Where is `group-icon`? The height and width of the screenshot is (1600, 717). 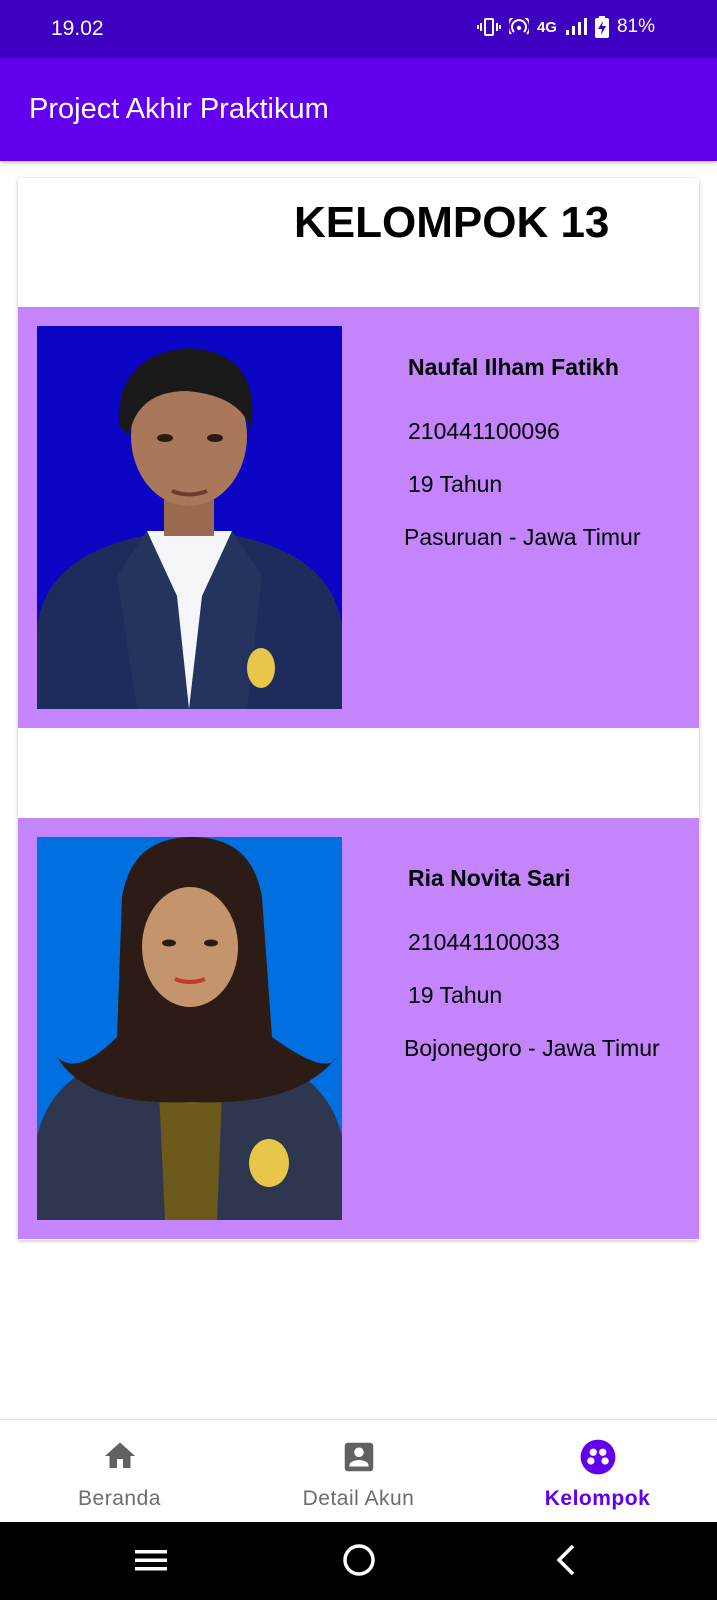 group-icon is located at coordinates (598, 1459).